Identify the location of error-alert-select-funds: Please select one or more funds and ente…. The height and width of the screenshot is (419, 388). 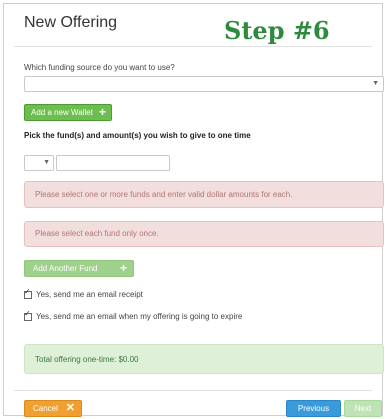
(204, 194).